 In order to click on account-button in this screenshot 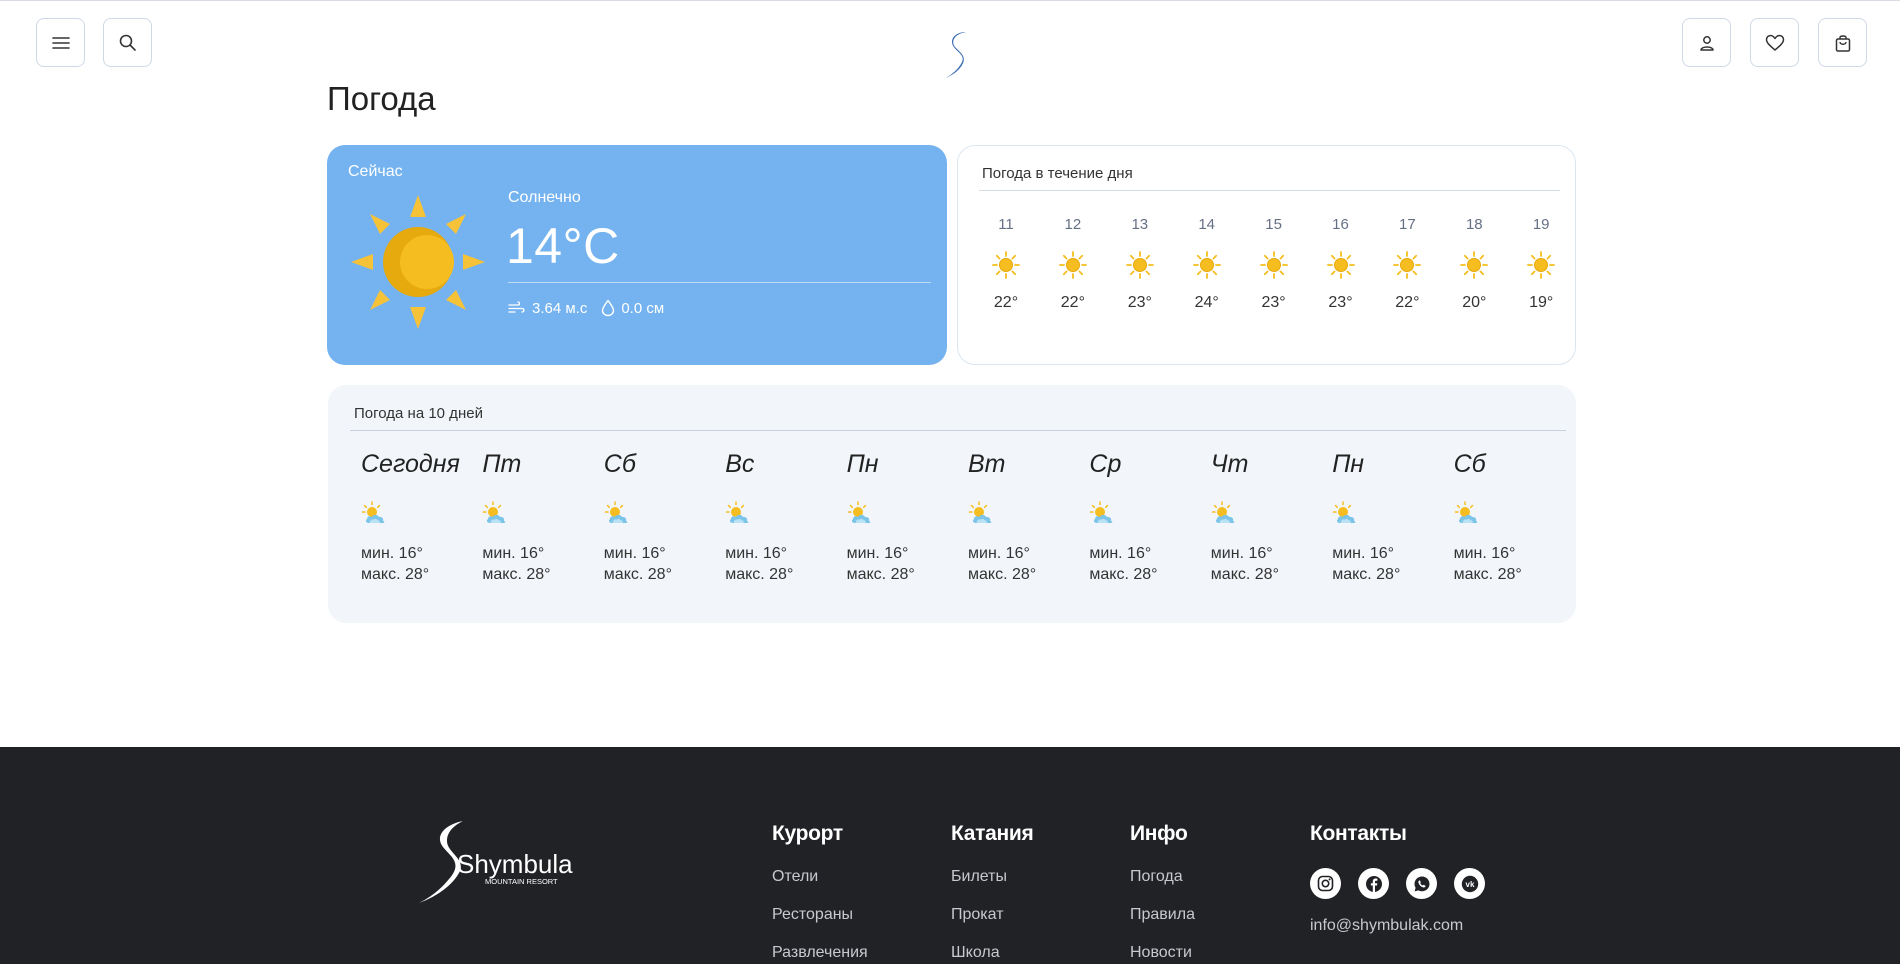, I will do `click(1706, 42)`.